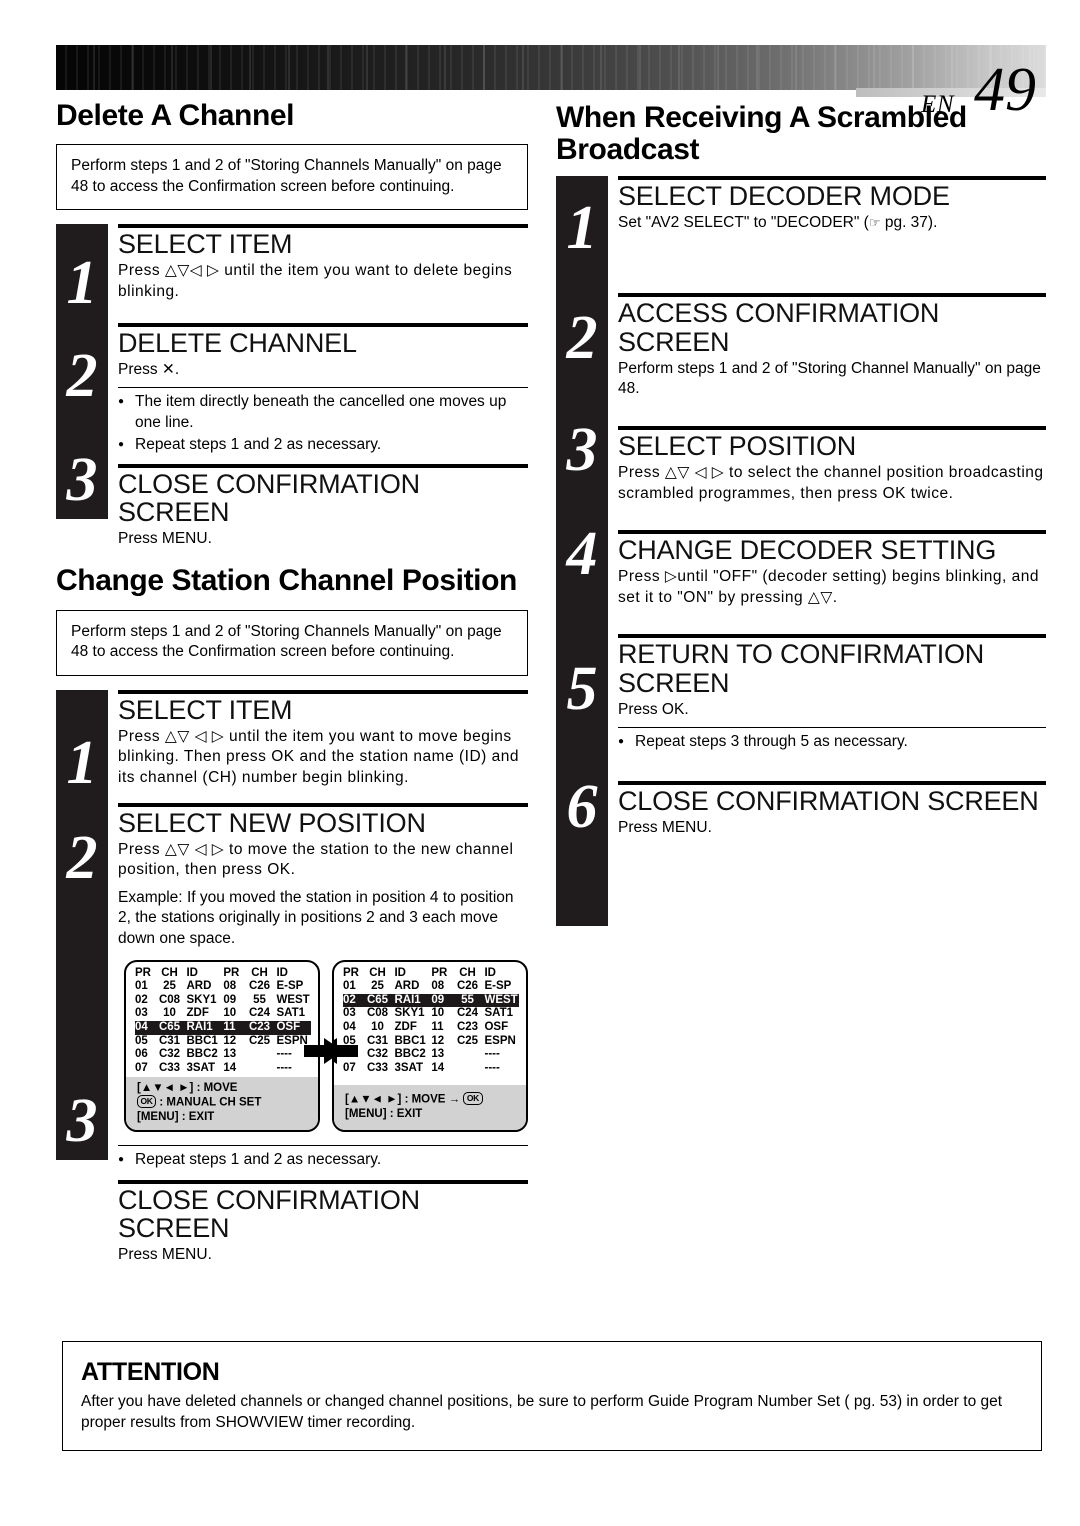 The image size is (1080, 1526). I want to click on cell-ch: C08, so click(169, 999).